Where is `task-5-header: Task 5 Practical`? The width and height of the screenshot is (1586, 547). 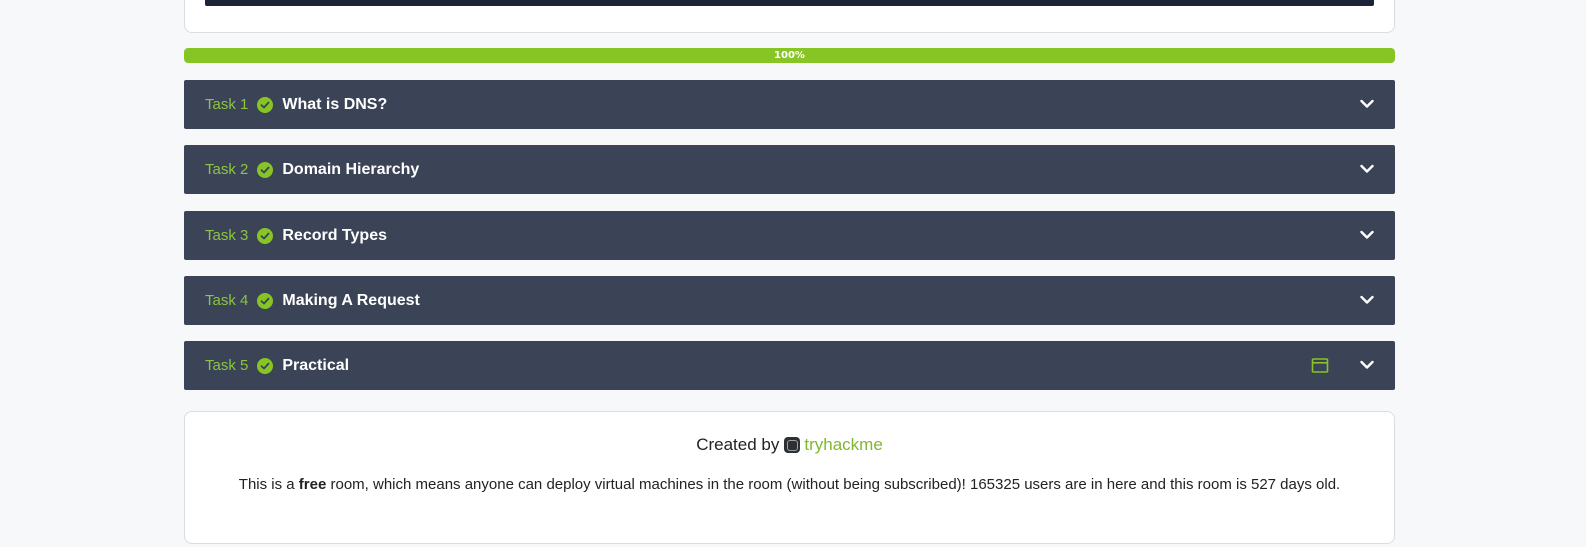
task-5-header: Task 5 Practical is located at coordinates (789, 365).